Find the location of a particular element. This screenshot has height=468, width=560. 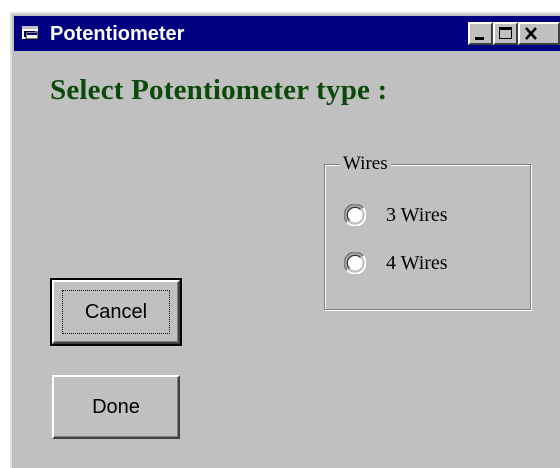

cancel-button: Cancel is located at coordinates (116, 312).